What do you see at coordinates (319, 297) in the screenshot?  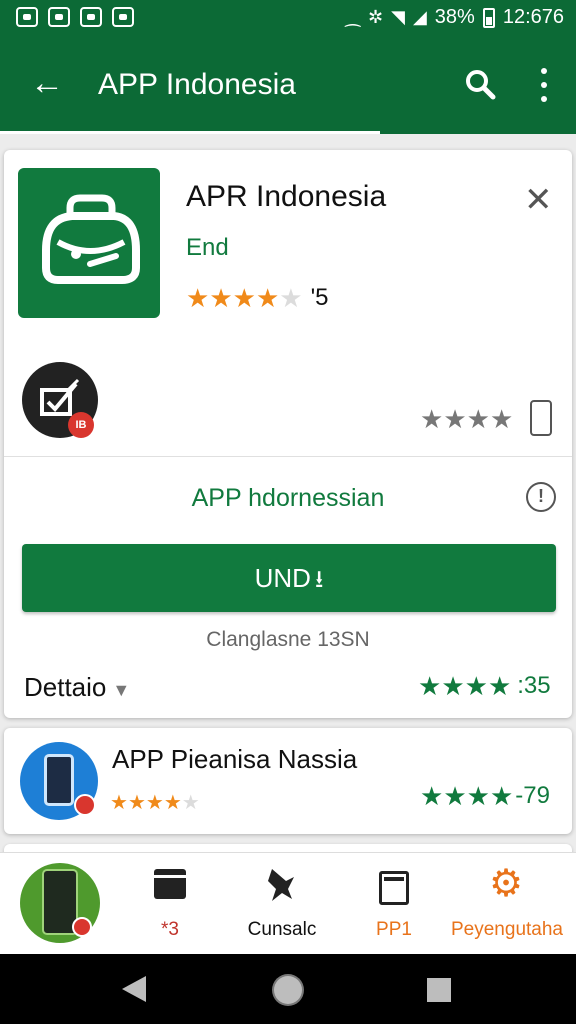 I see `rating-value: '5` at bounding box center [319, 297].